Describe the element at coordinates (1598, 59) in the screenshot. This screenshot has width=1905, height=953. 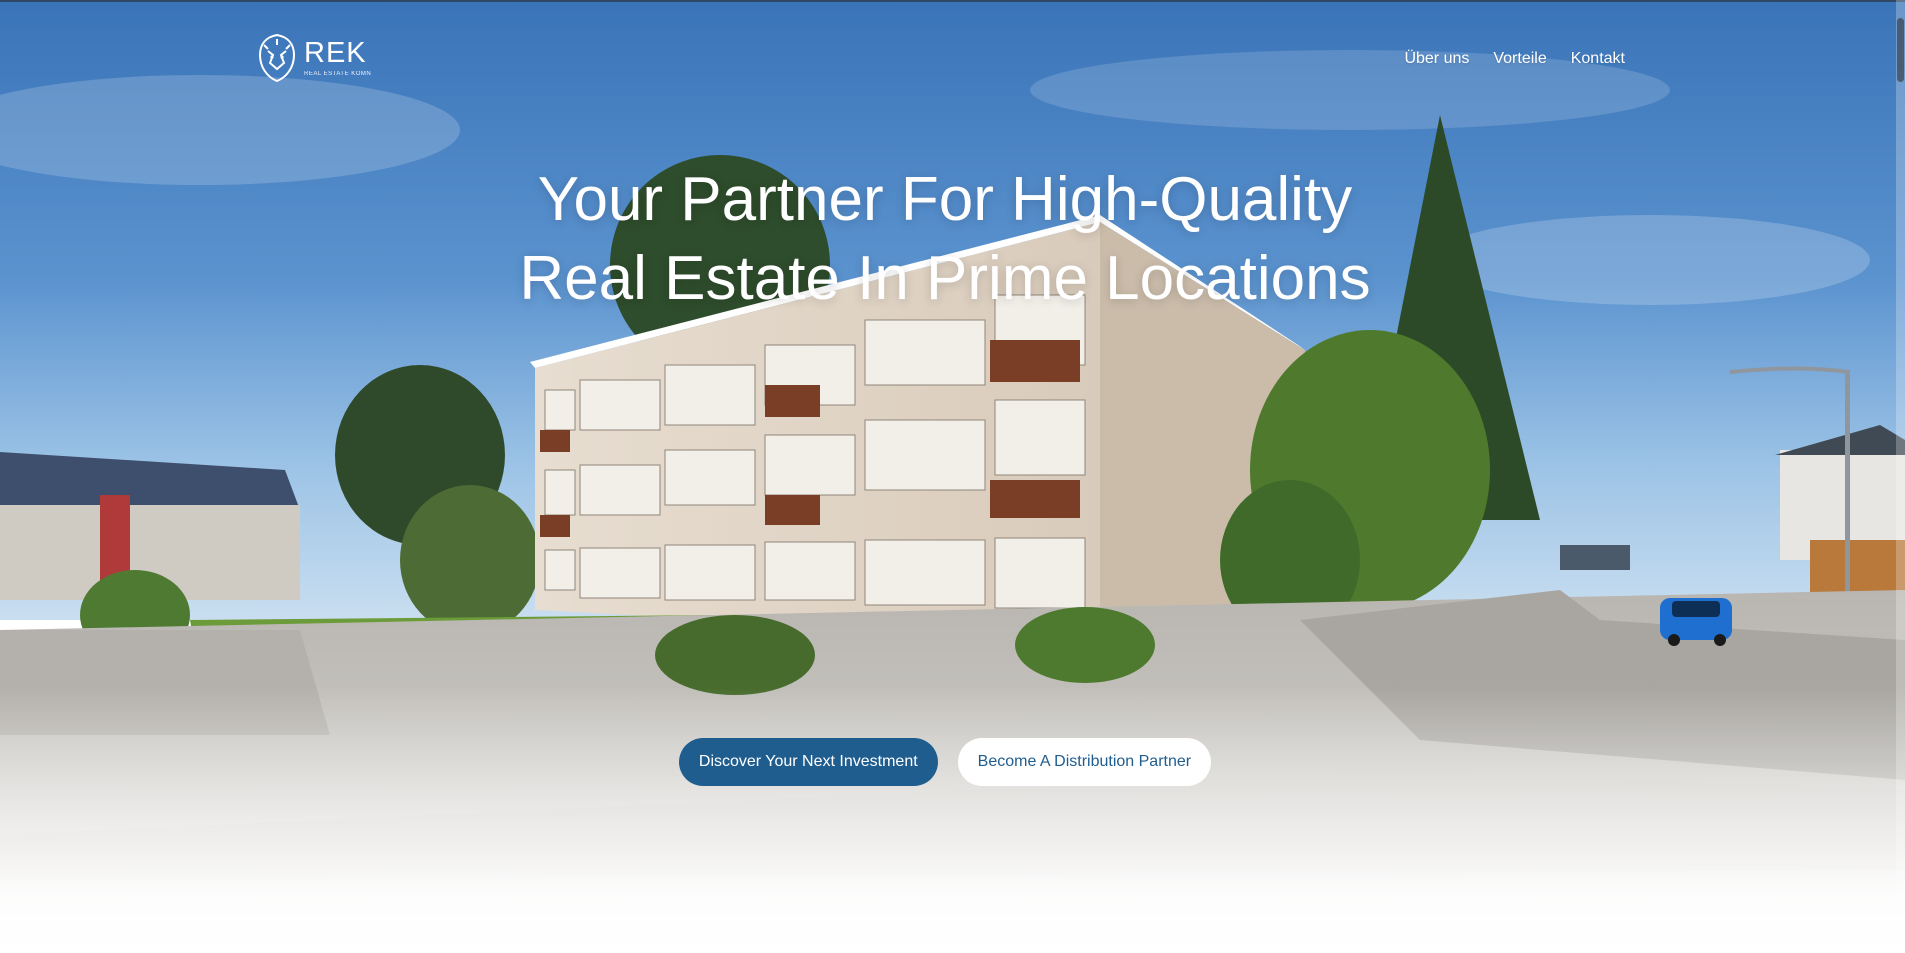
I see `nav-item-kontakt: Kontakt` at that location.